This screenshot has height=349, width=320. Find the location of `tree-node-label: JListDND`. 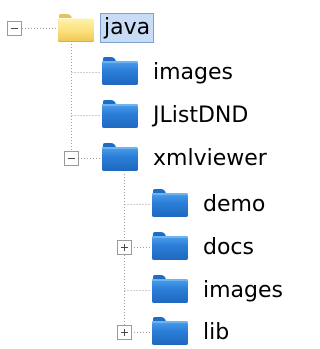

tree-node-label: JListDND is located at coordinates (200, 116).